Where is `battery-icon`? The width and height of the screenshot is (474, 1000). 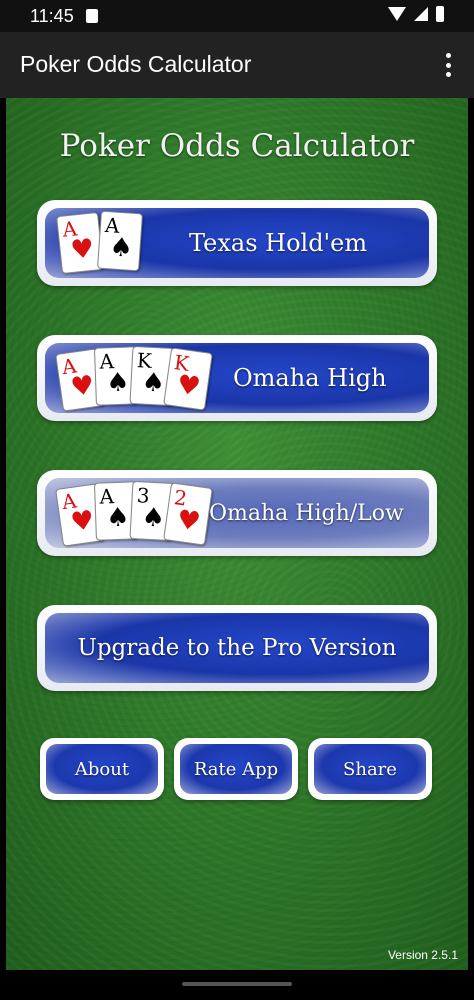
battery-icon is located at coordinates (440, 14).